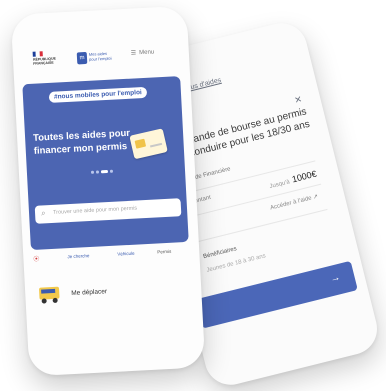 The width and height of the screenshot is (386, 391). What do you see at coordinates (98, 94) in the screenshot?
I see `hashtag-pill: #nous mobiles pour l'emploi` at bounding box center [98, 94].